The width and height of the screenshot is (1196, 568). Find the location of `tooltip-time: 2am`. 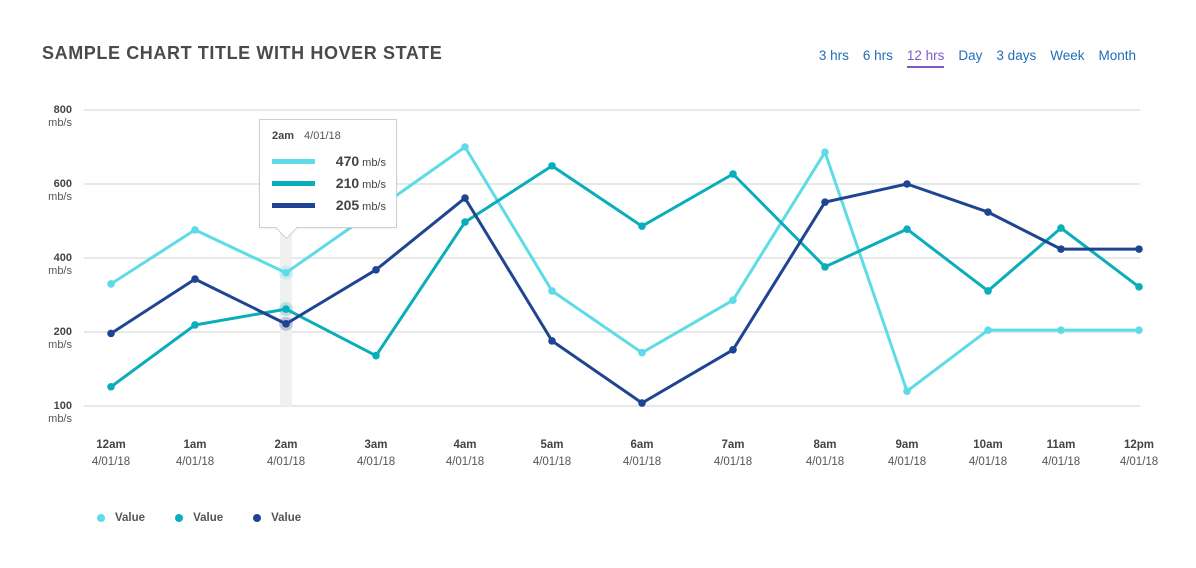

tooltip-time: 2am is located at coordinates (283, 136).